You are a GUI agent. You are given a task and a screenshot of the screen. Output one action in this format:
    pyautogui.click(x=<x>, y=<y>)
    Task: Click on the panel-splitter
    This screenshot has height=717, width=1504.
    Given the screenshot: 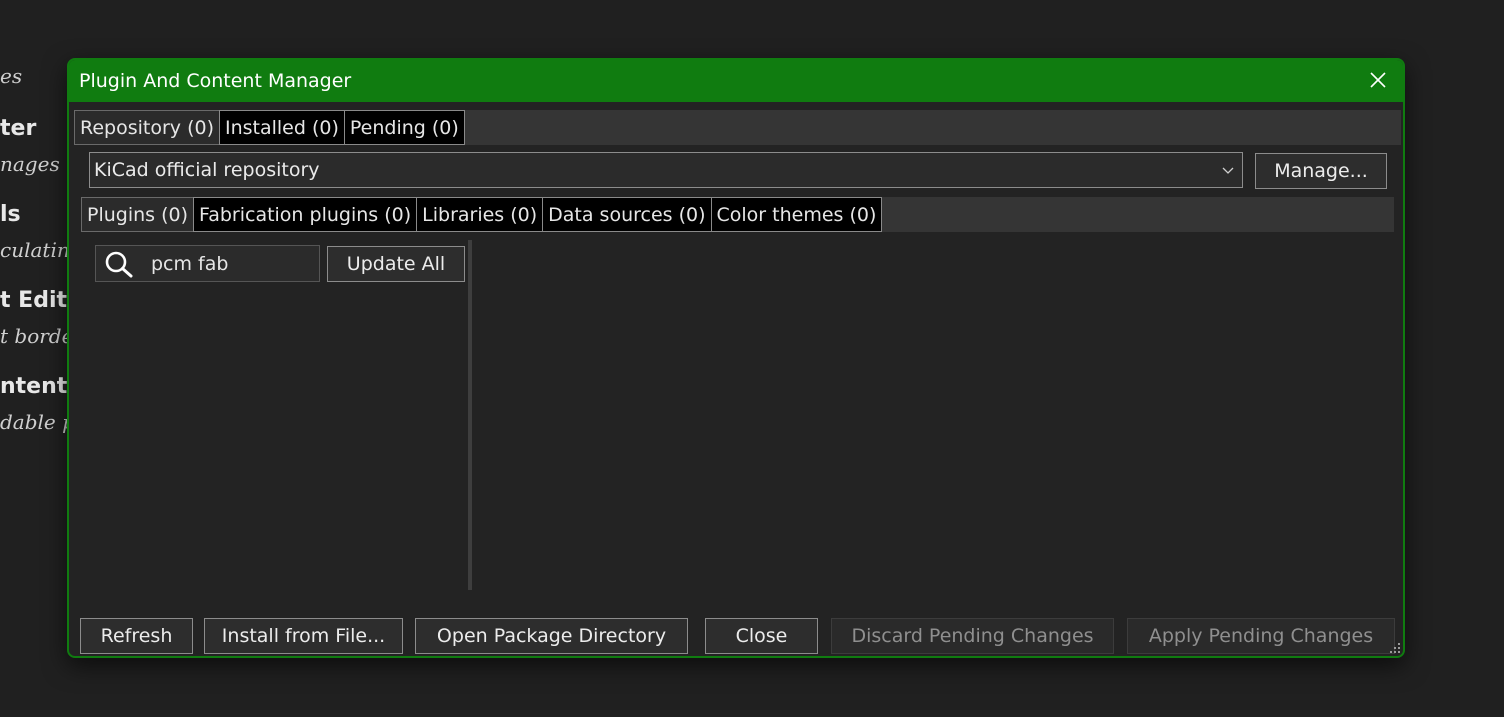 What is the action you would take?
    pyautogui.click(x=470, y=415)
    